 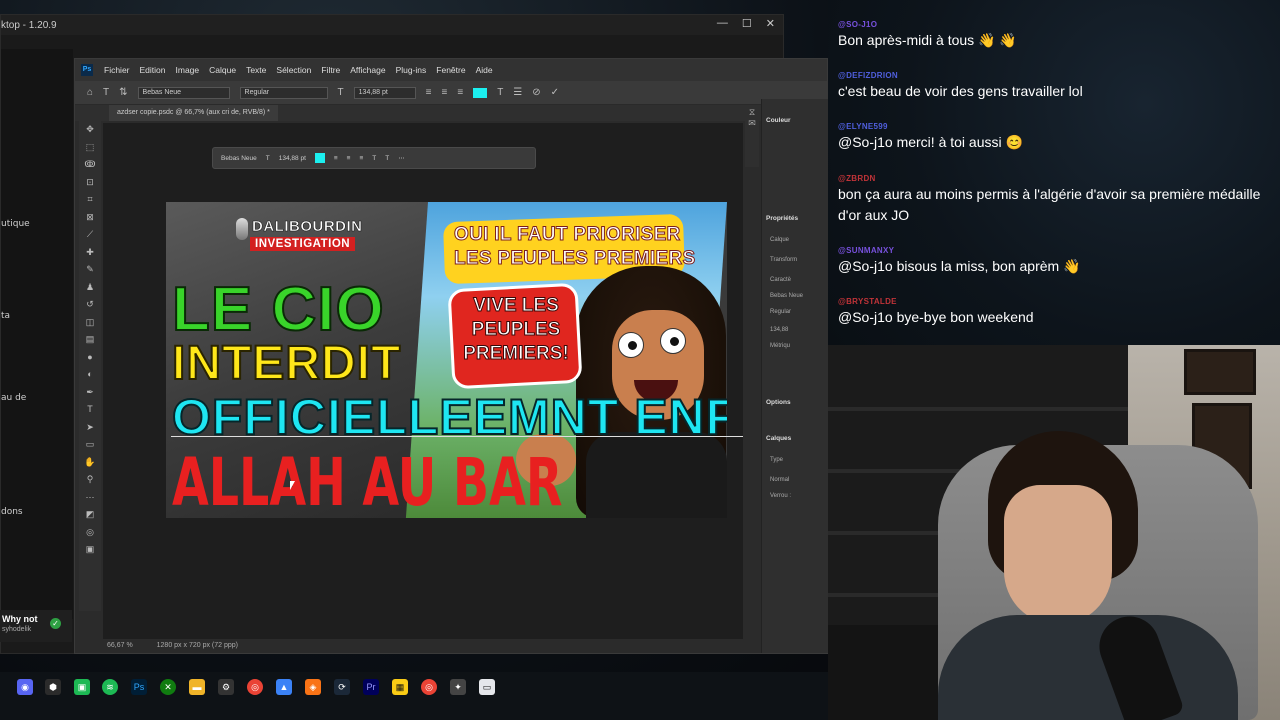 What do you see at coordinates (106, 92) in the screenshot?
I see `text-tool-icon: T` at bounding box center [106, 92].